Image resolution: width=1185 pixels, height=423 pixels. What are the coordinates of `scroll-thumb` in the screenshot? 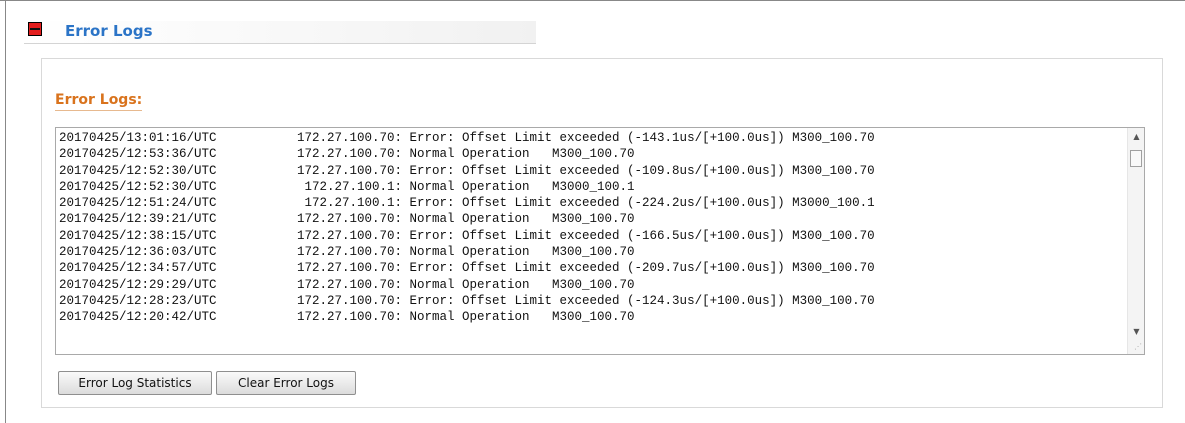 It's located at (1136, 158).